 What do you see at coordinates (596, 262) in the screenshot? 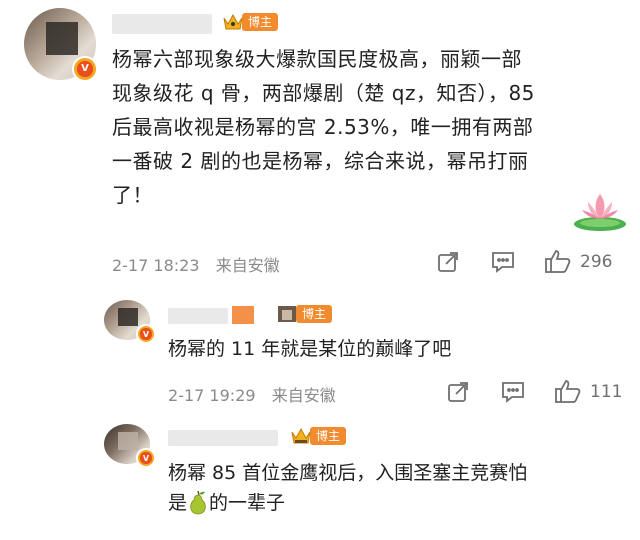
I see `like-count: 296` at bounding box center [596, 262].